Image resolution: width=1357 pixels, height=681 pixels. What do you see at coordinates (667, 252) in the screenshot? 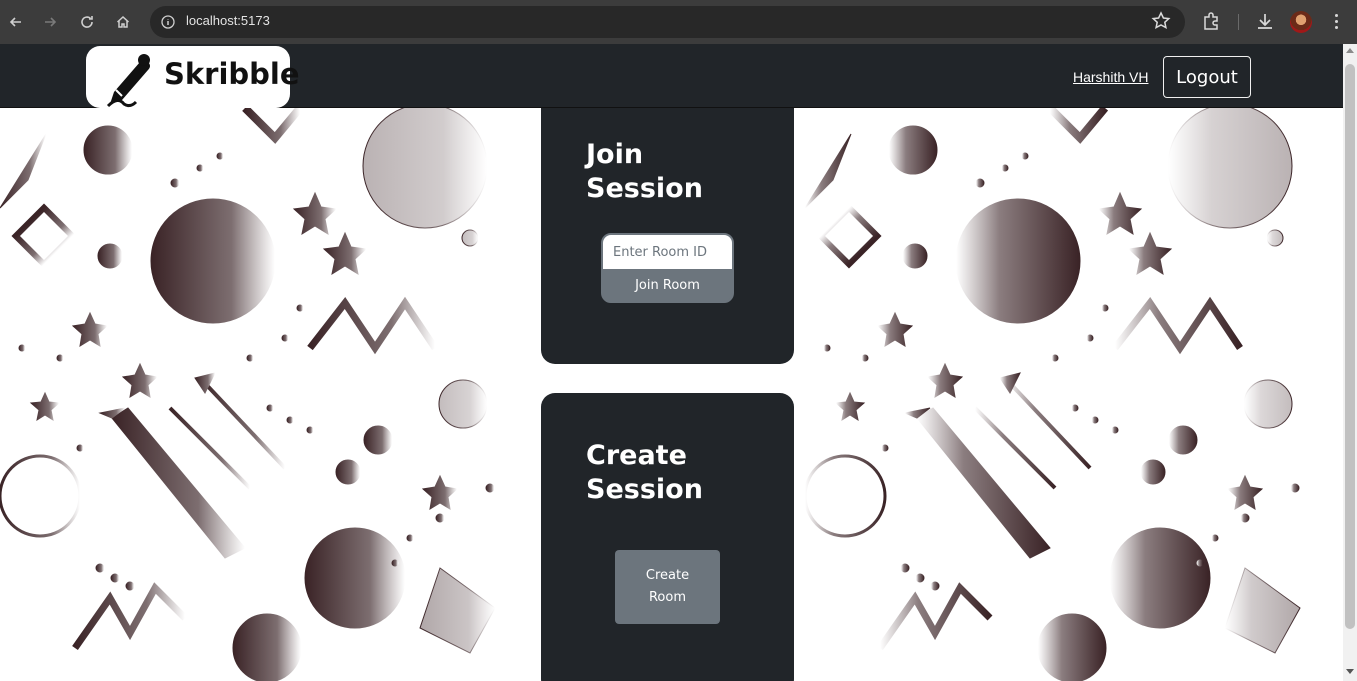
I see `room-id-input` at bounding box center [667, 252].